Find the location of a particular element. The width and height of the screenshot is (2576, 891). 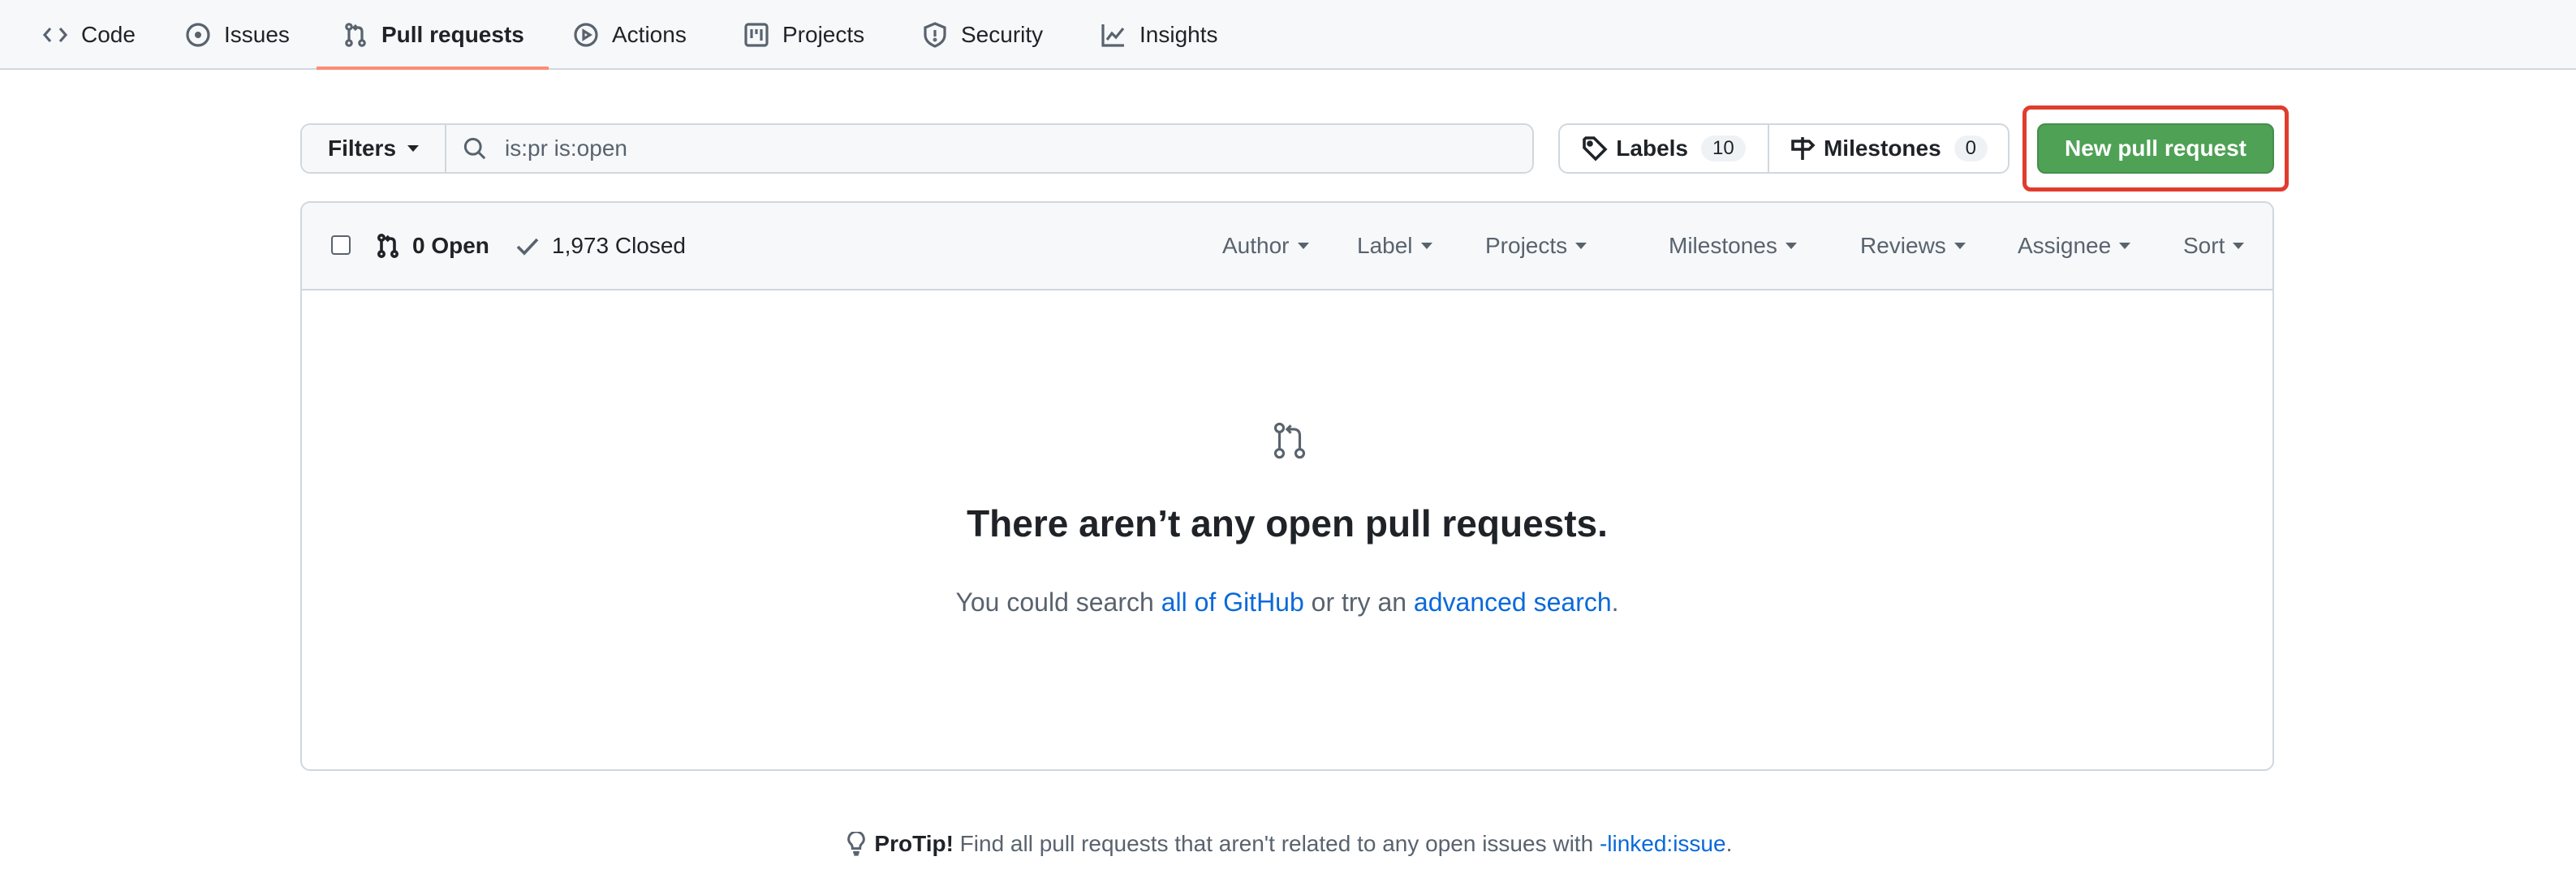

issue-icon is located at coordinates (198, 35).